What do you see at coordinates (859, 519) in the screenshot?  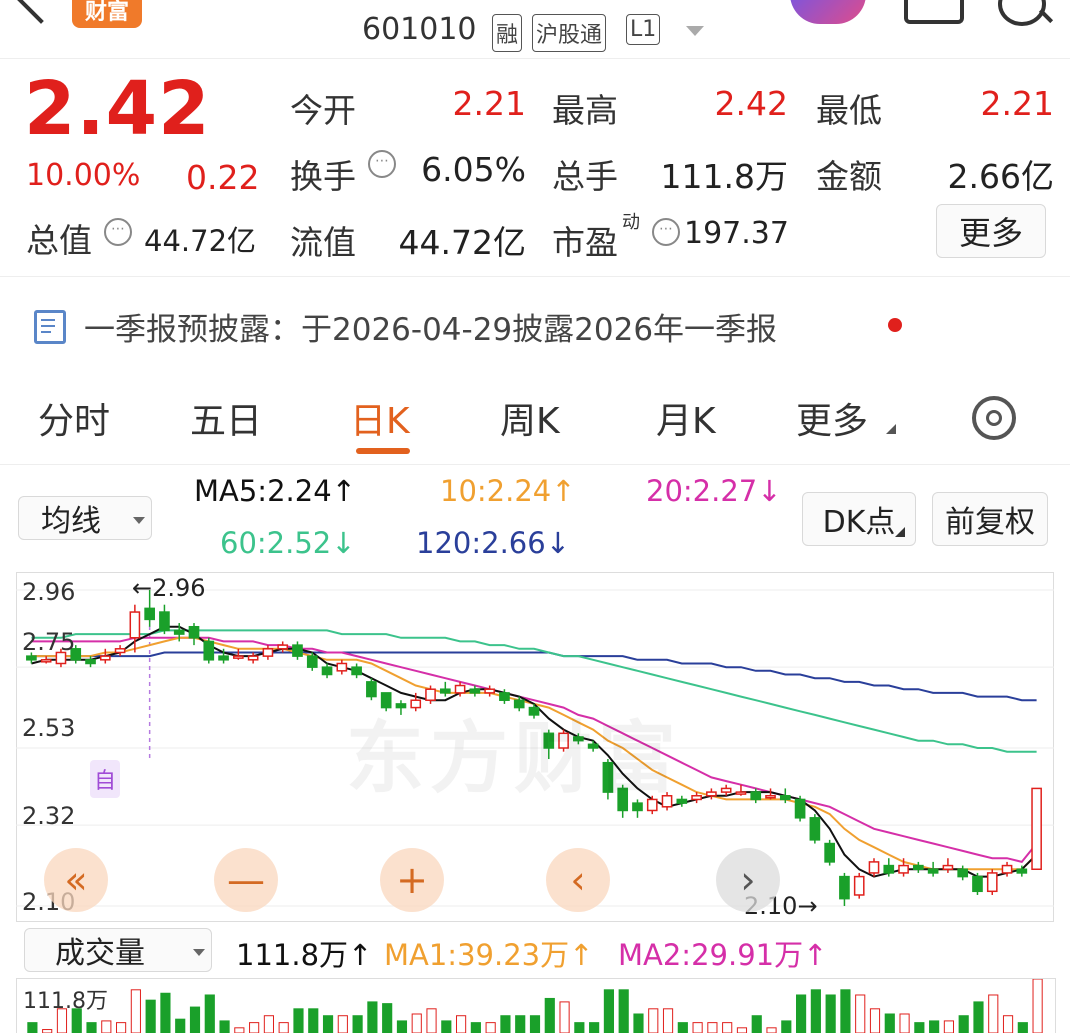 I see `dk-point-button: DK点` at bounding box center [859, 519].